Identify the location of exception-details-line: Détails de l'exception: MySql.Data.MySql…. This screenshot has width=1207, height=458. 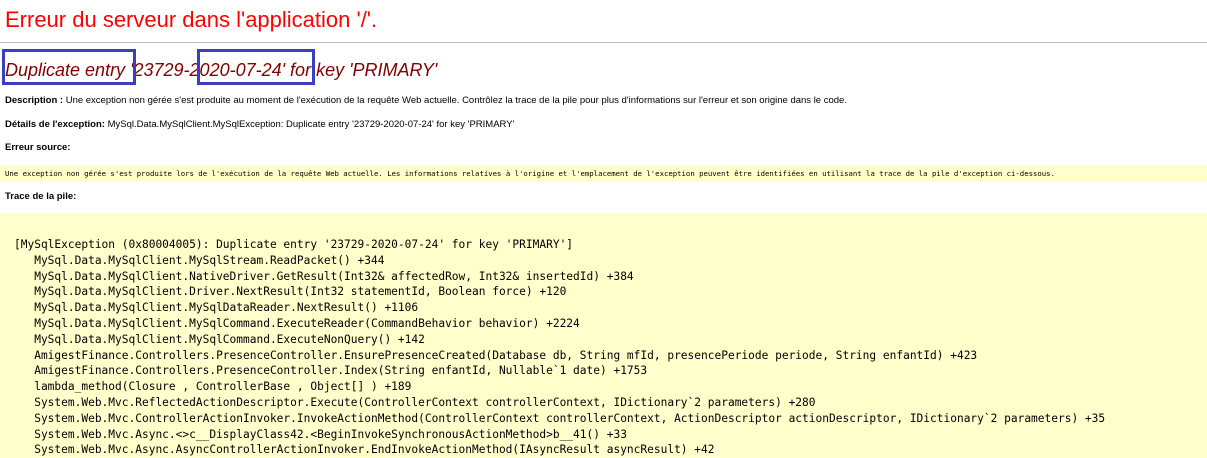
(259, 125).